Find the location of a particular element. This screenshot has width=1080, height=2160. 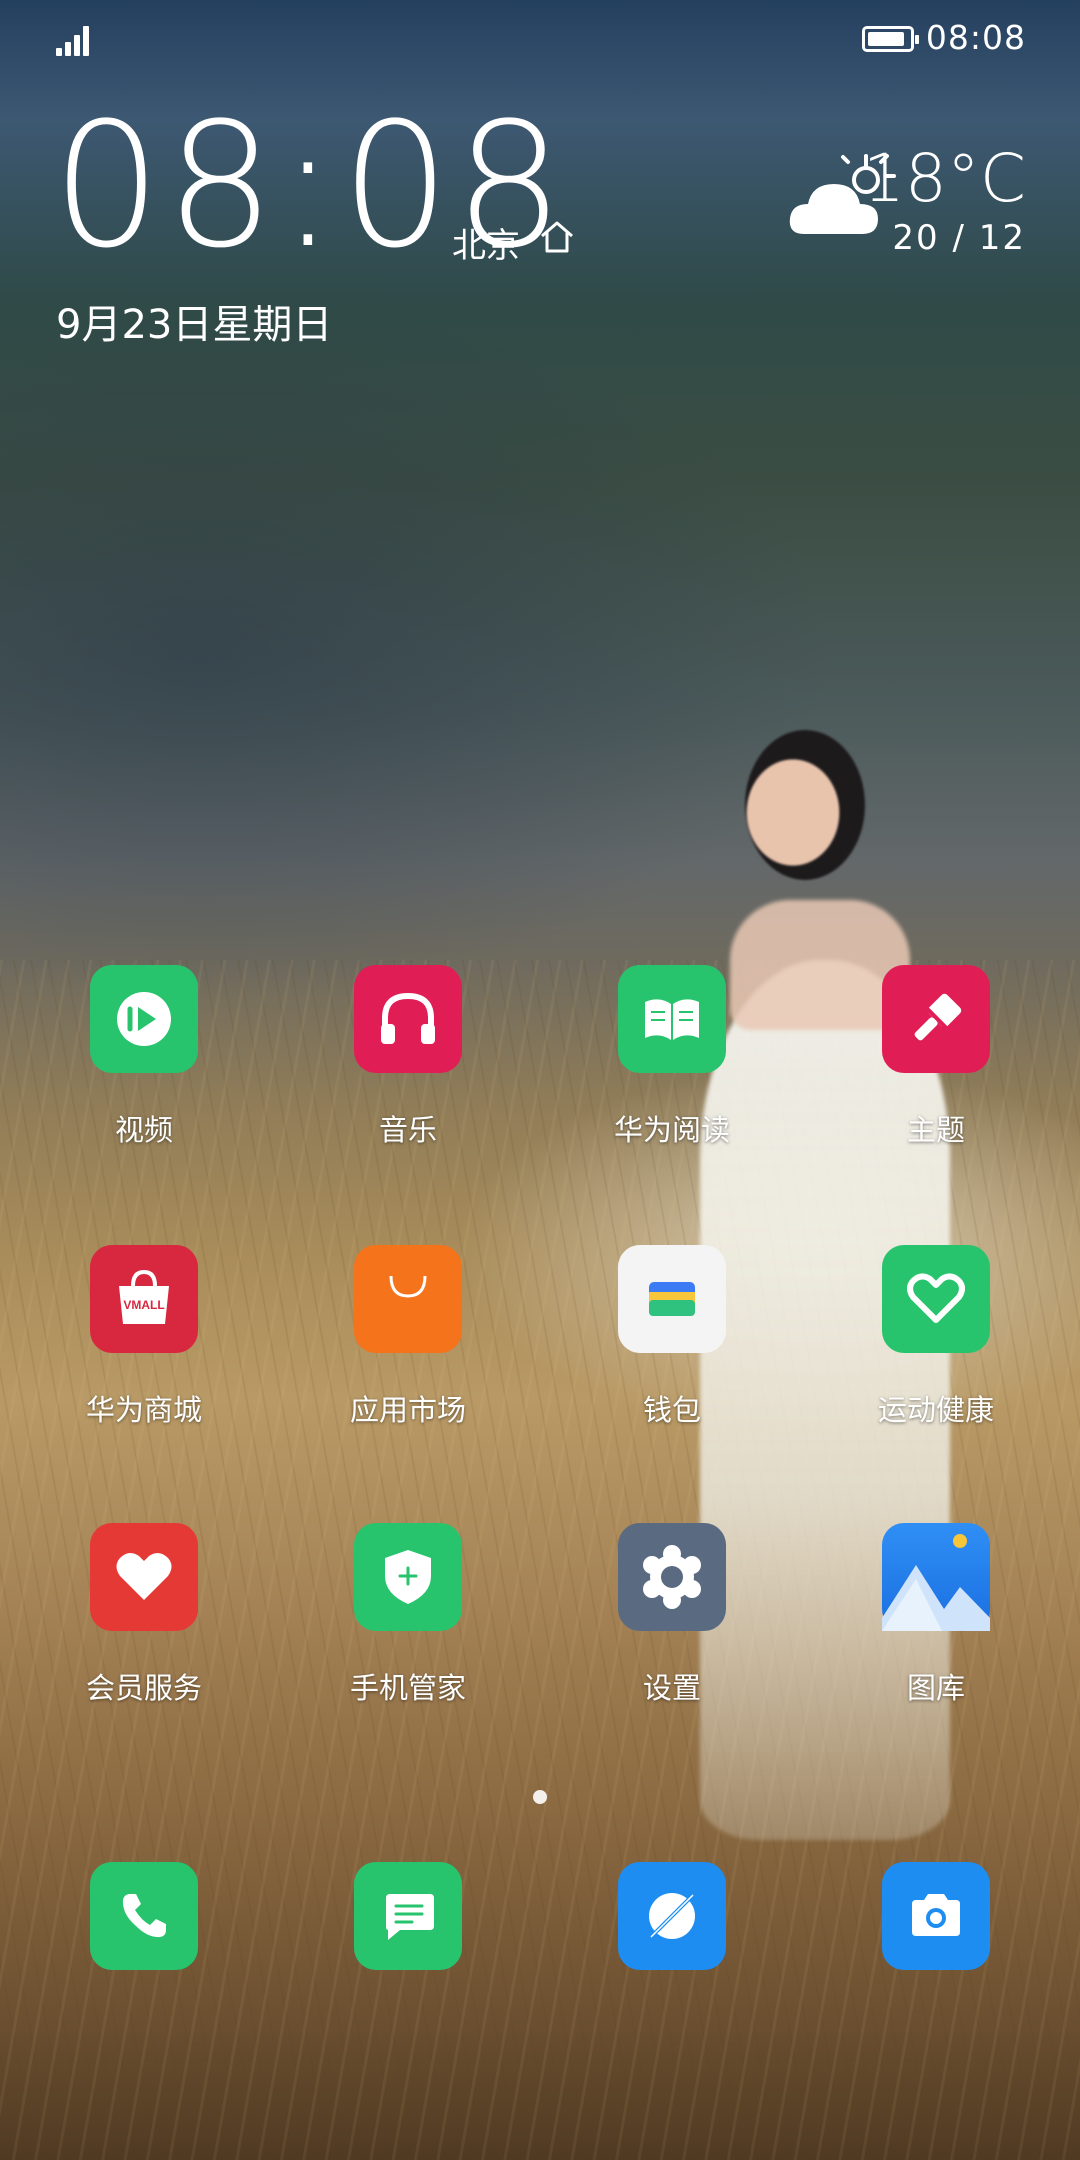

heart-icon is located at coordinates (144, 1577).